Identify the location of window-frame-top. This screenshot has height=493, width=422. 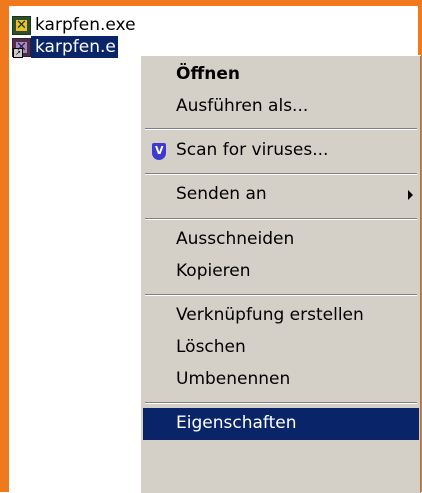
(211, 3).